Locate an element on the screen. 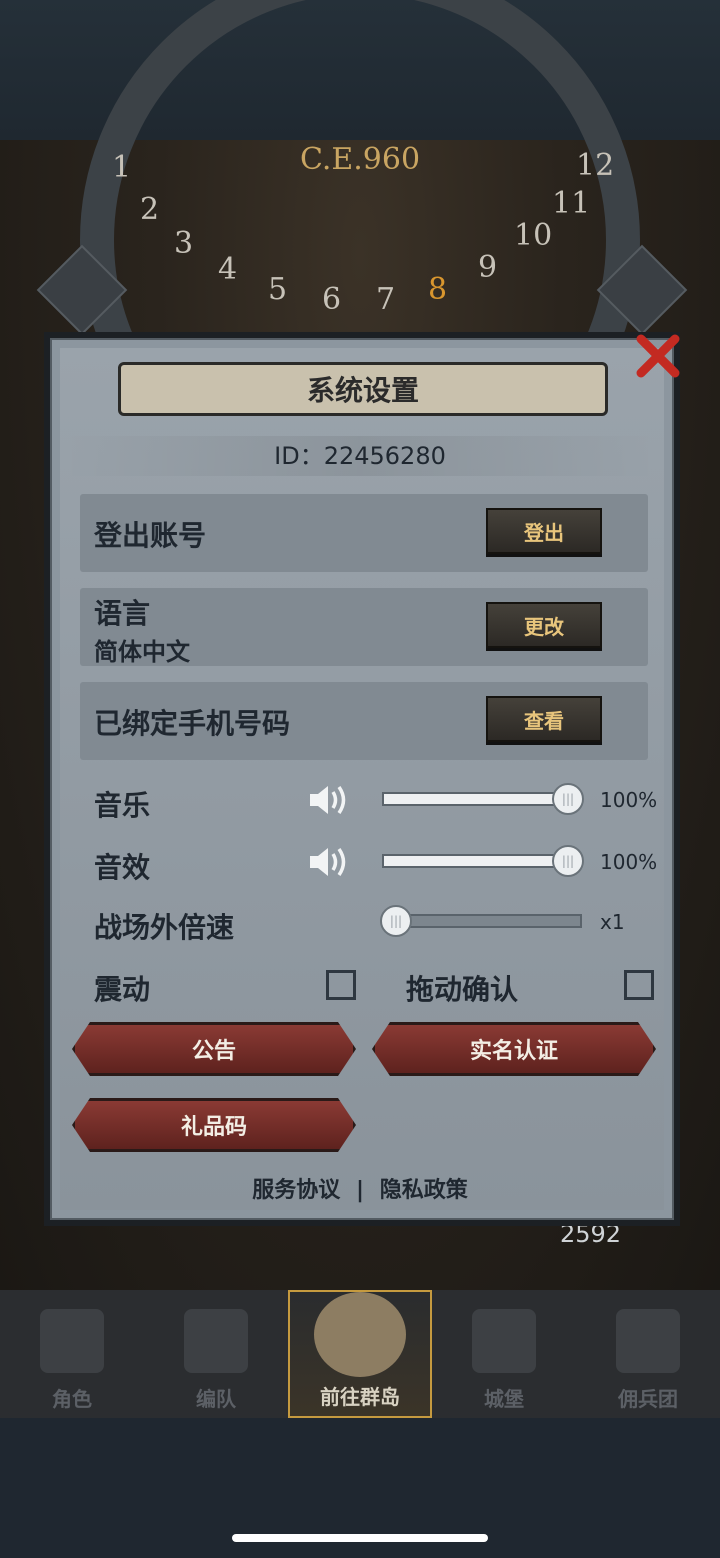 This screenshot has width=720, height=1558. music-label: 音乐 is located at coordinates (122, 805).